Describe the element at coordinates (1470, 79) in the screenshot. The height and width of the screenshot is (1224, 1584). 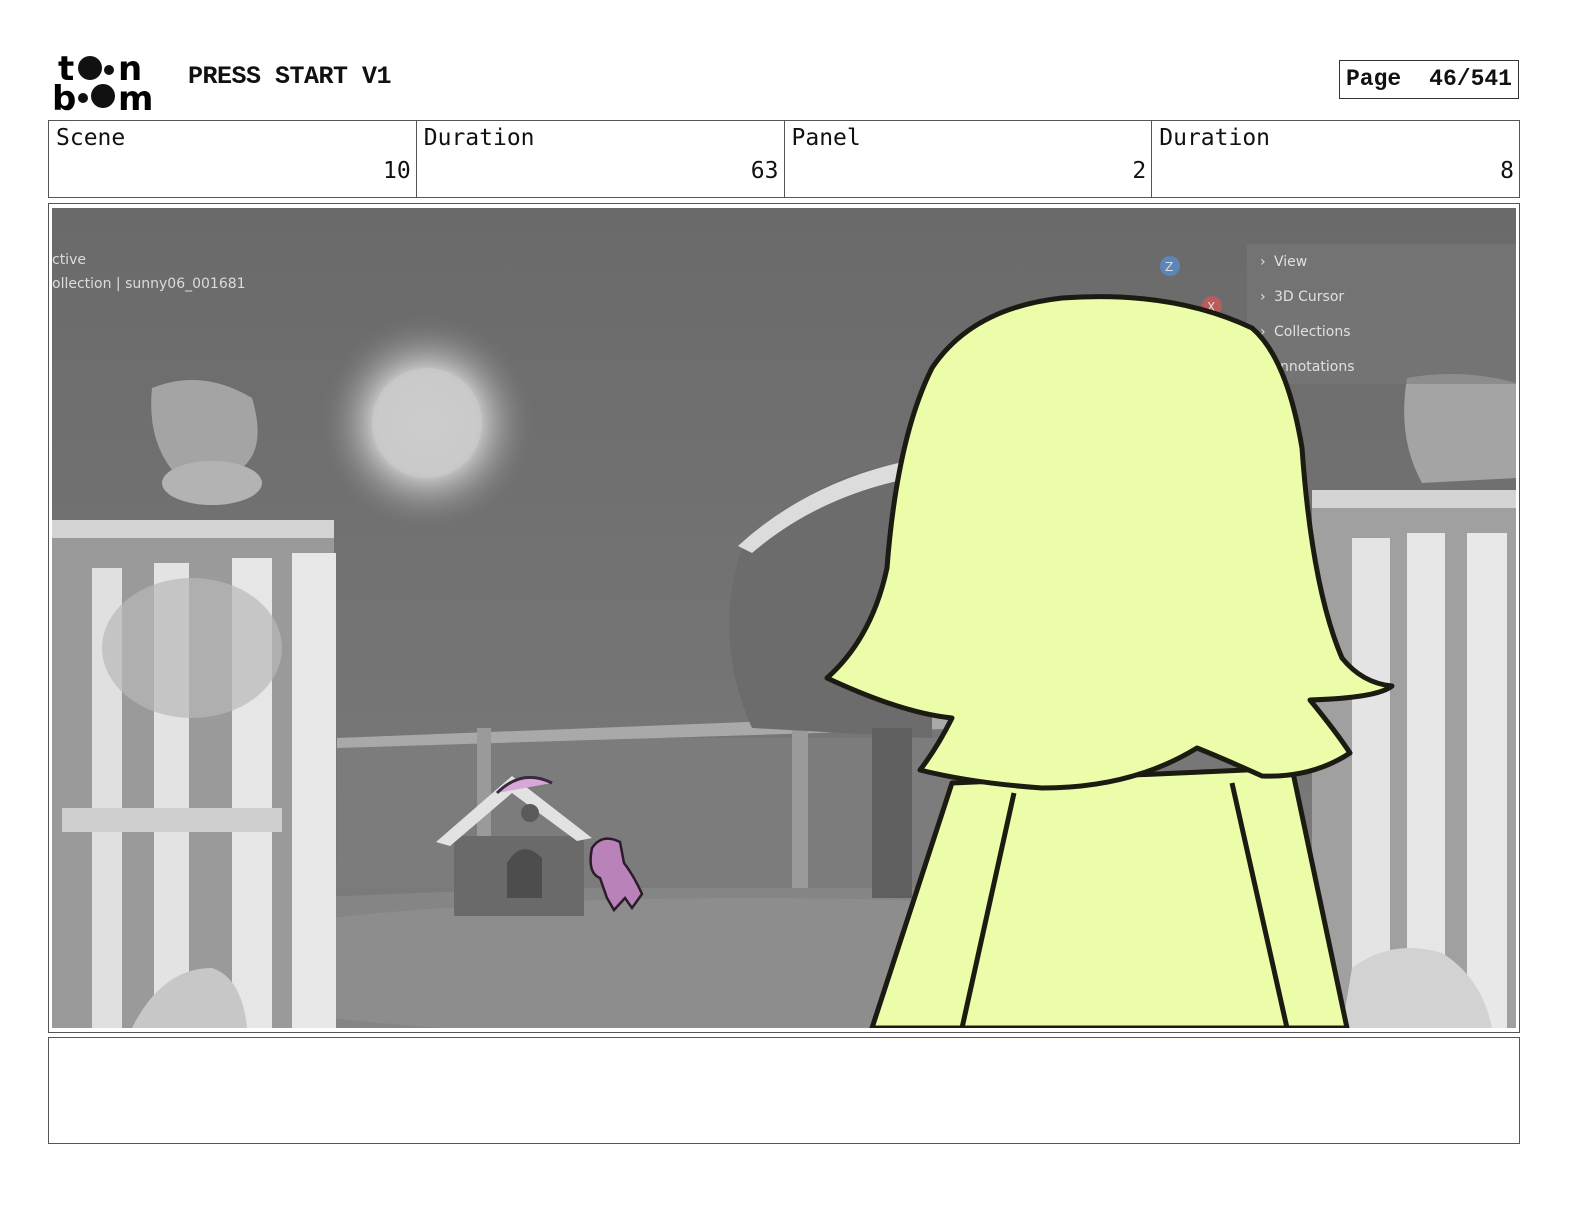
I see `page-number: 46/541` at that location.